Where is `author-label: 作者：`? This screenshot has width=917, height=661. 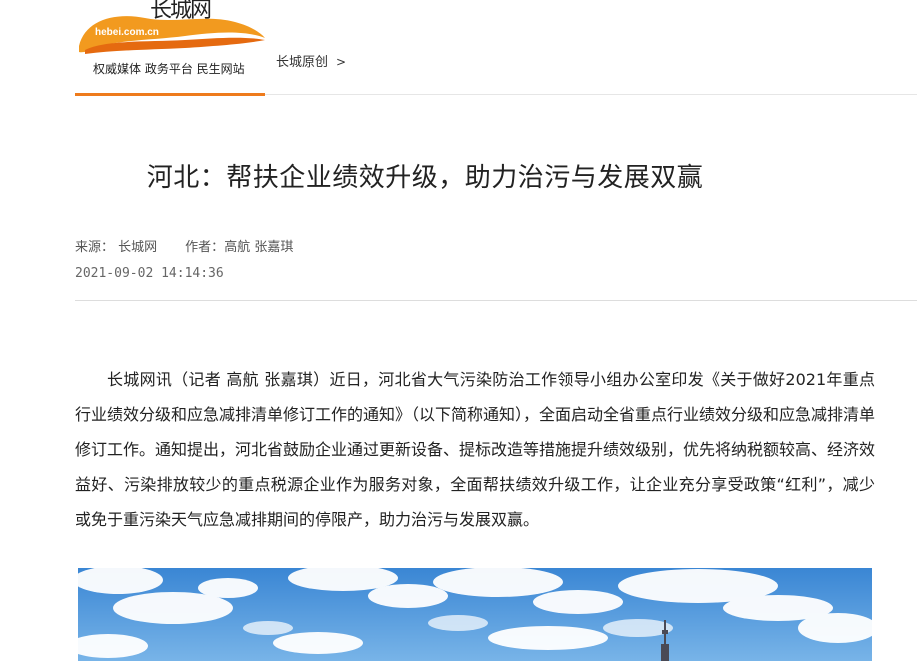
author-label: 作者： is located at coordinates (205, 247).